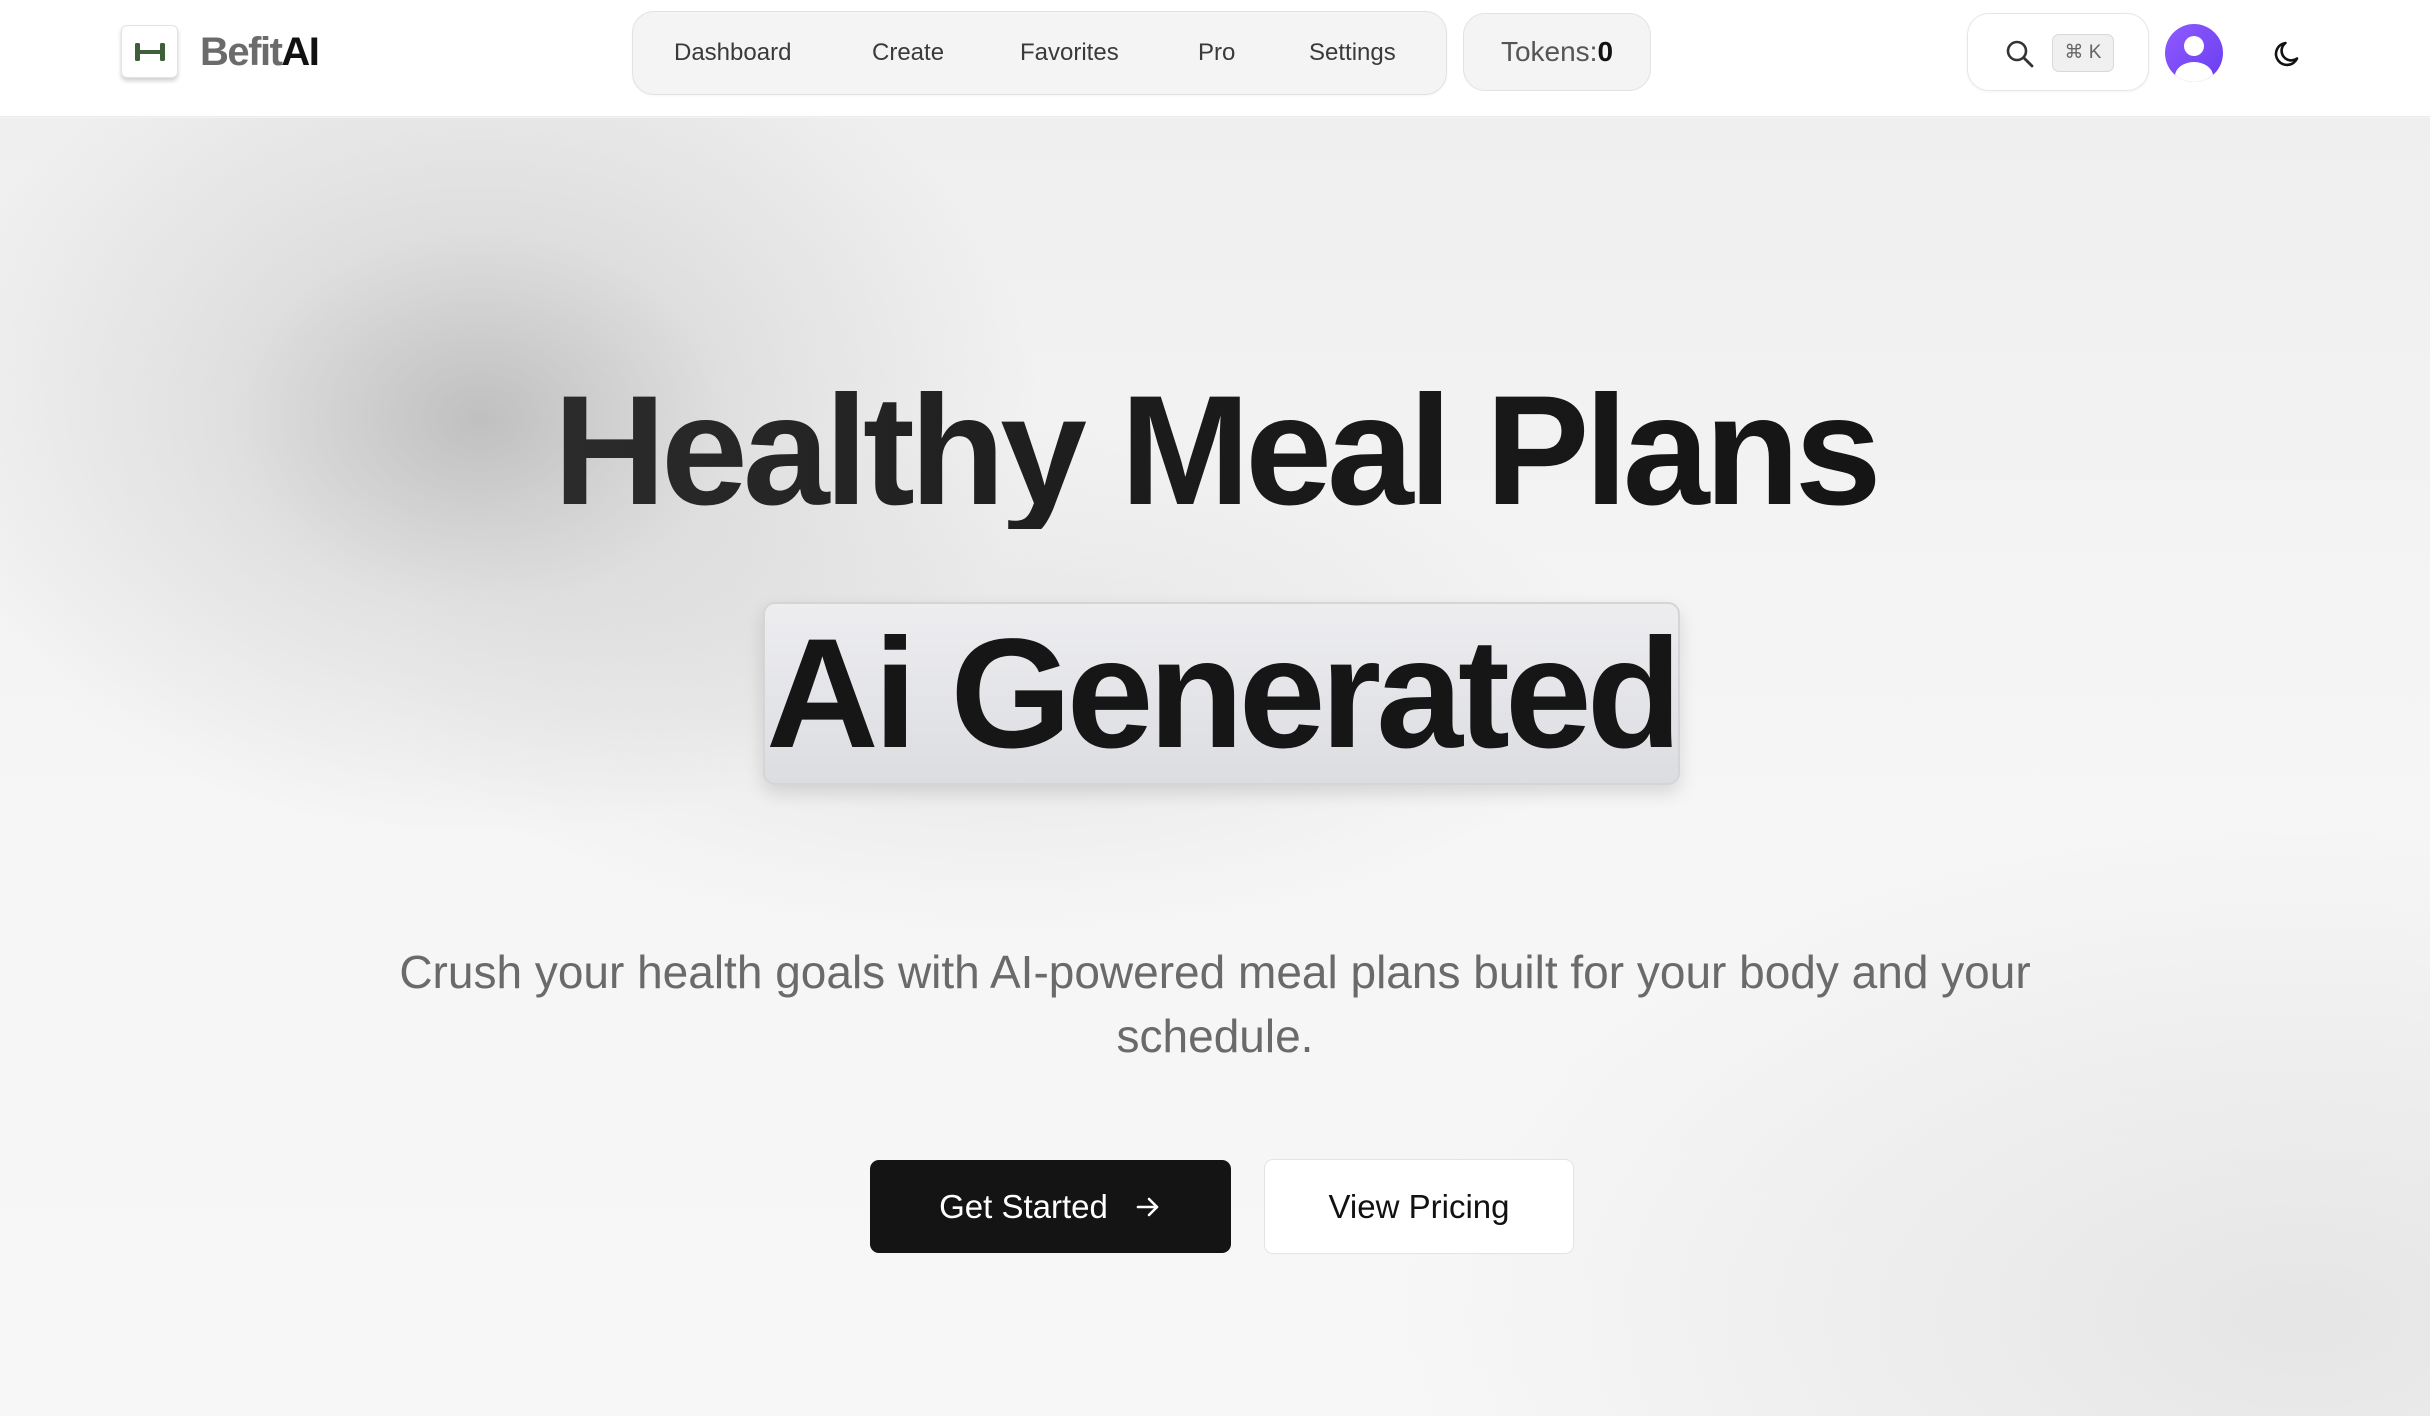 The height and width of the screenshot is (1416, 2430). What do you see at coordinates (1549, 51) in the screenshot?
I see `tokens-label: Tokens:` at bounding box center [1549, 51].